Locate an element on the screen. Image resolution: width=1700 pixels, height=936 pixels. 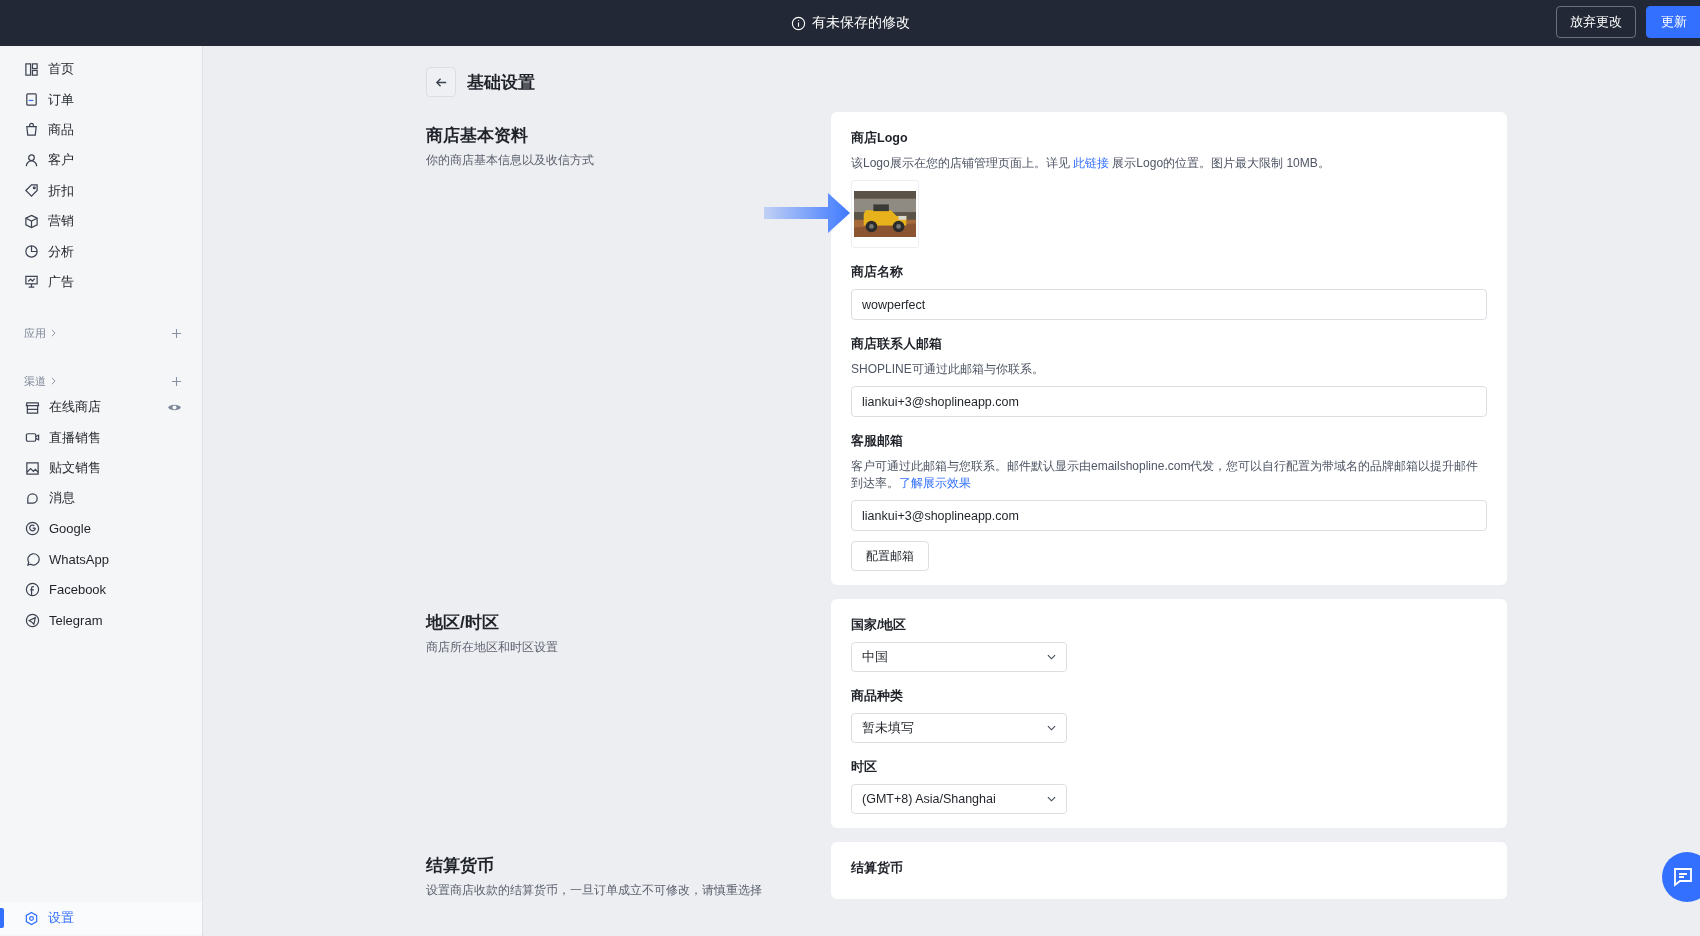
nav-item: Google is located at coordinates (101, 529).